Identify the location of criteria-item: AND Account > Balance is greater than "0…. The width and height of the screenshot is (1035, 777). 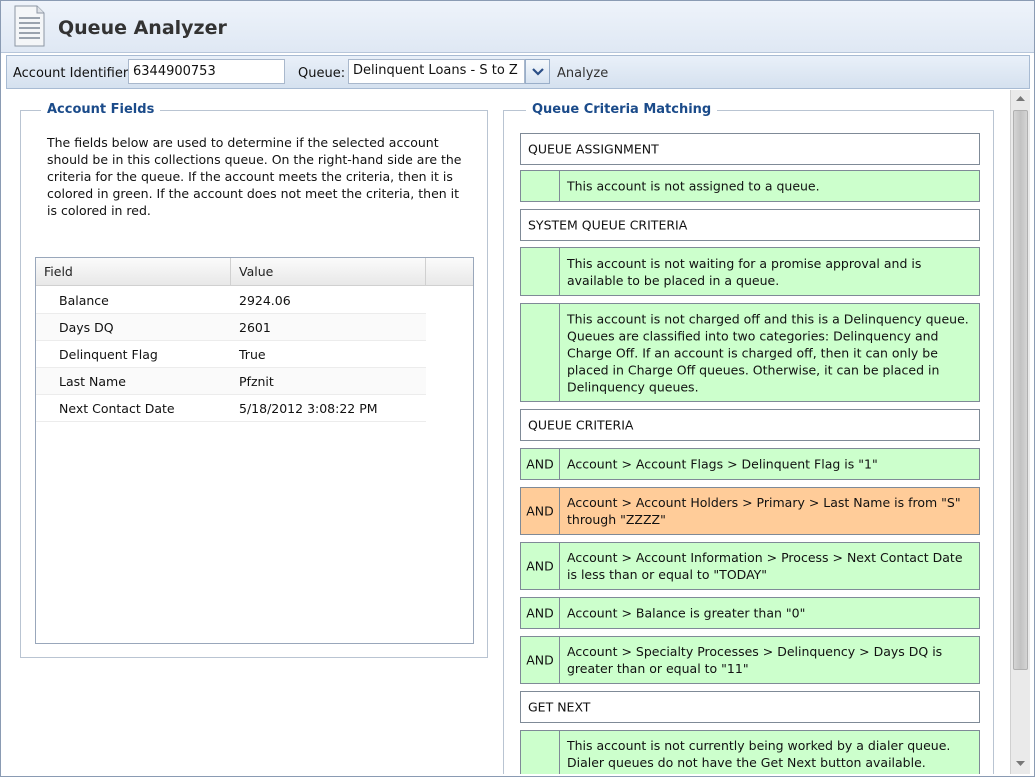
(750, 613).